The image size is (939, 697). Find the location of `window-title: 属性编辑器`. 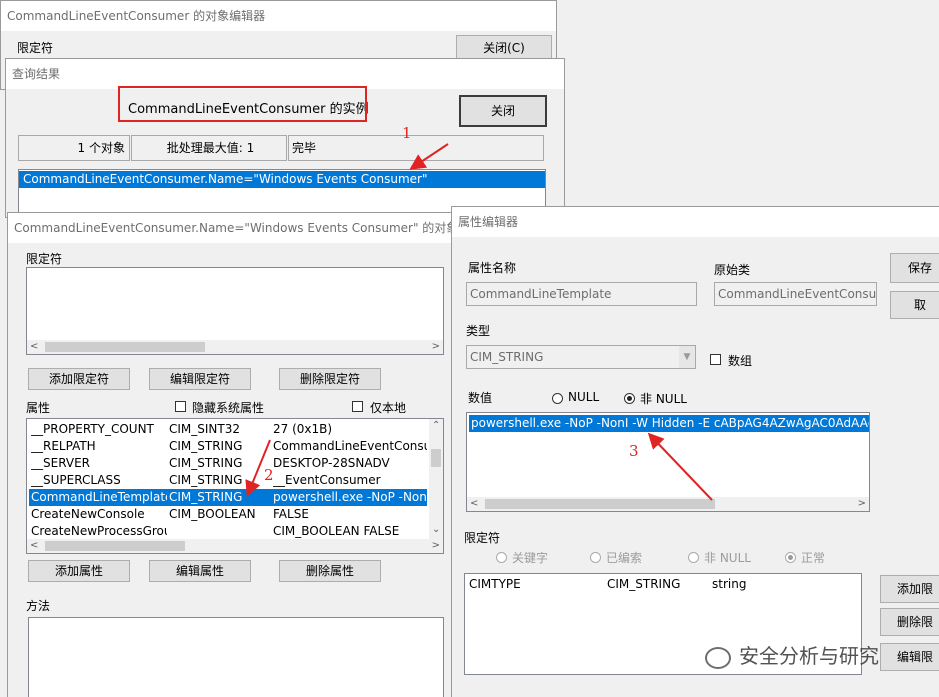

window-title: 属性编辑器 is located at coordinates (695, 222).